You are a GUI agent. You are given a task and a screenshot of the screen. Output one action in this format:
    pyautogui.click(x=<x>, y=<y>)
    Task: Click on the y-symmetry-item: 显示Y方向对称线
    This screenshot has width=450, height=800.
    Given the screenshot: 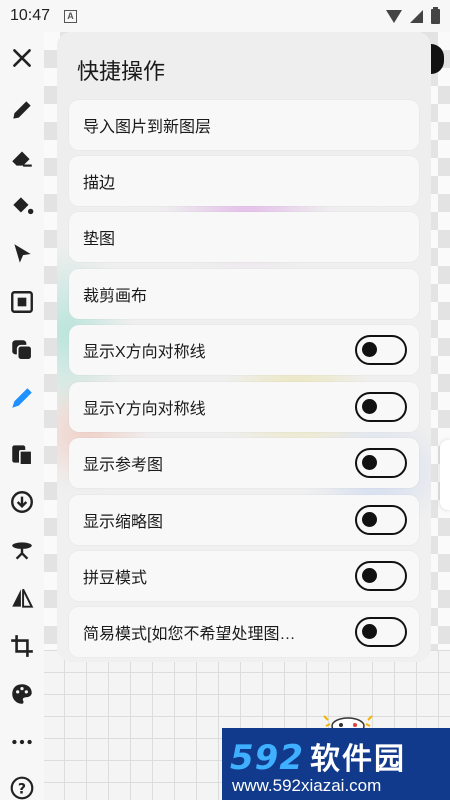 What is the action you would take?
    pyautogui.click(x=244, y=407)
    